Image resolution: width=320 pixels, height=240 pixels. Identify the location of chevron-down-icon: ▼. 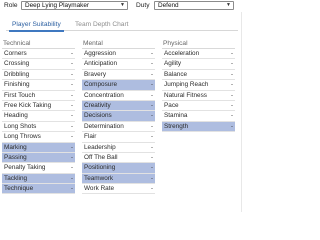
(122, 5).